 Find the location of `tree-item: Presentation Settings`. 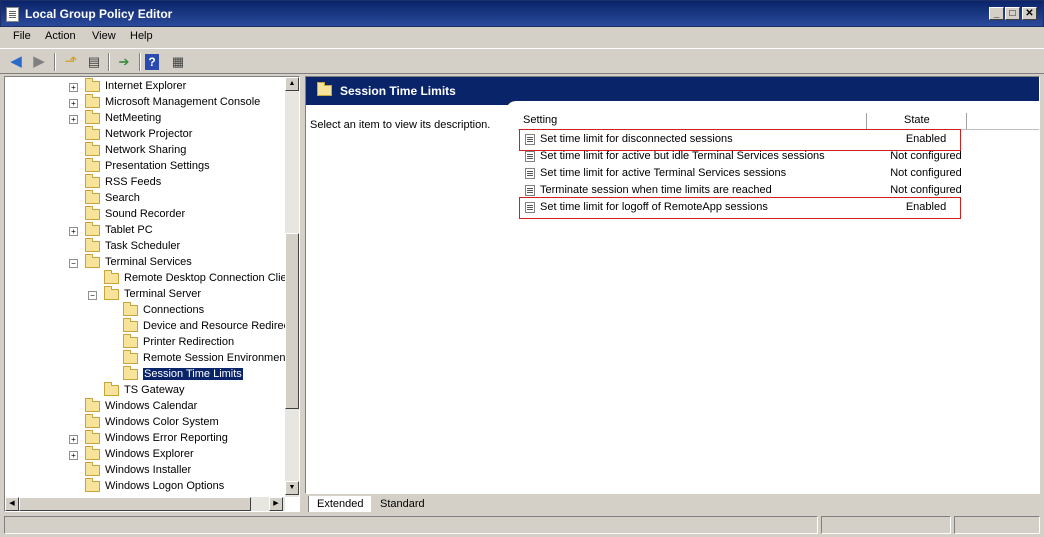

tree-item: Presentation Settings is located at coordinates (144, 166).